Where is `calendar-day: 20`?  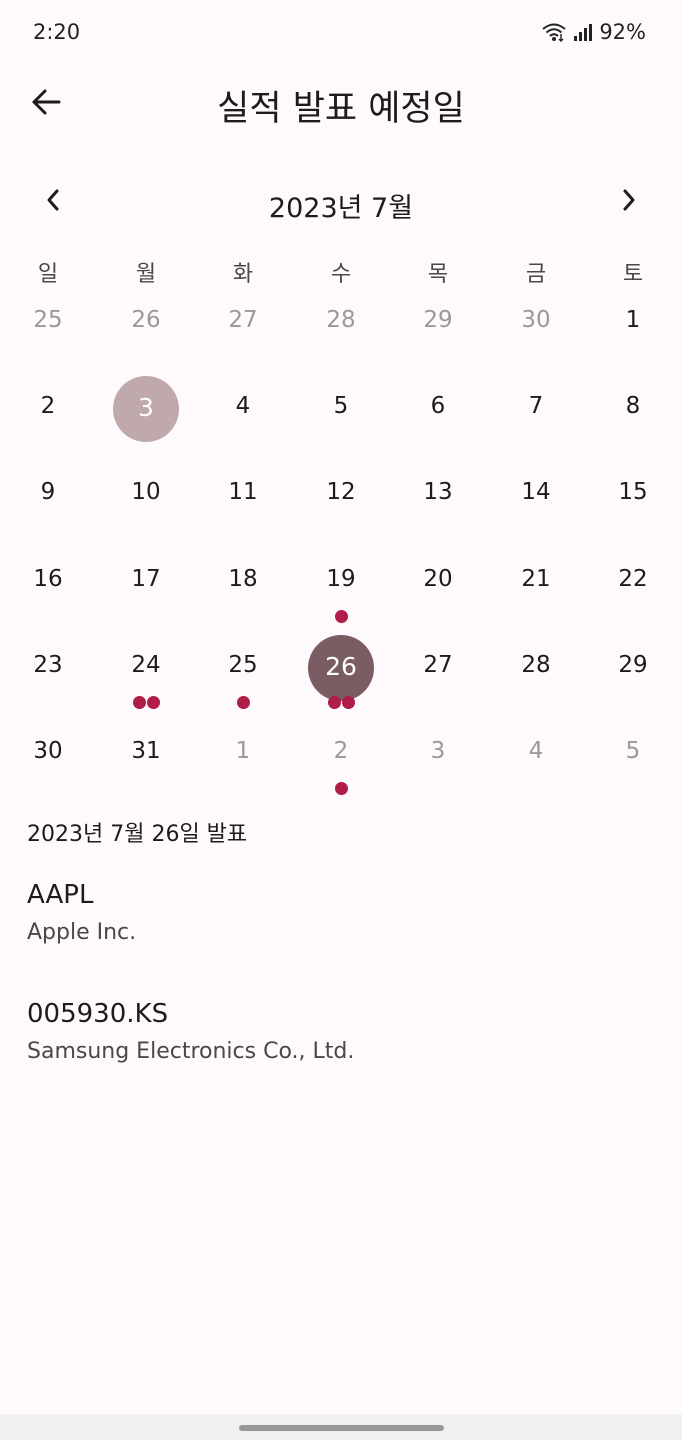 calendar-day: 20 is located at coordinates (438, 584).